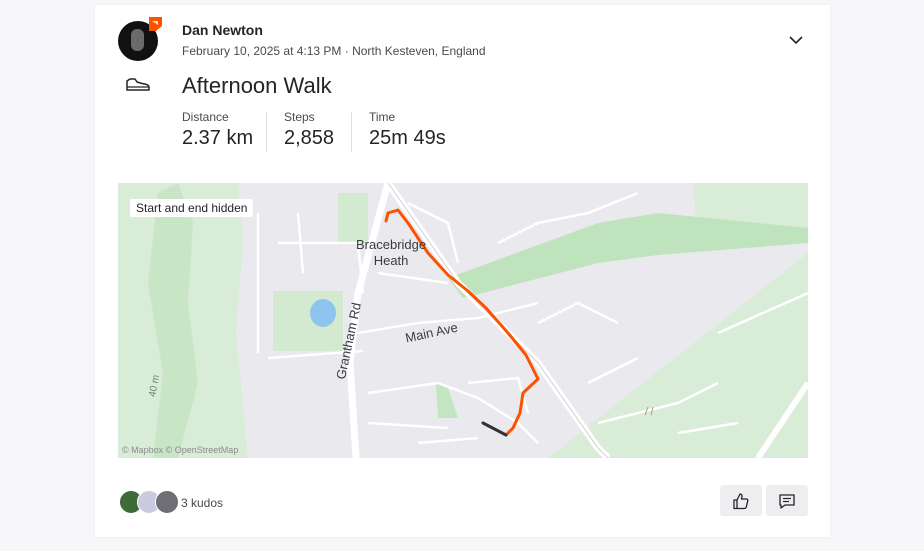 The width and height of the screenshot is (924, 551). Describe the element at coordinates (494, 429) in the screenshot. I see `route-end-segment` at that location.